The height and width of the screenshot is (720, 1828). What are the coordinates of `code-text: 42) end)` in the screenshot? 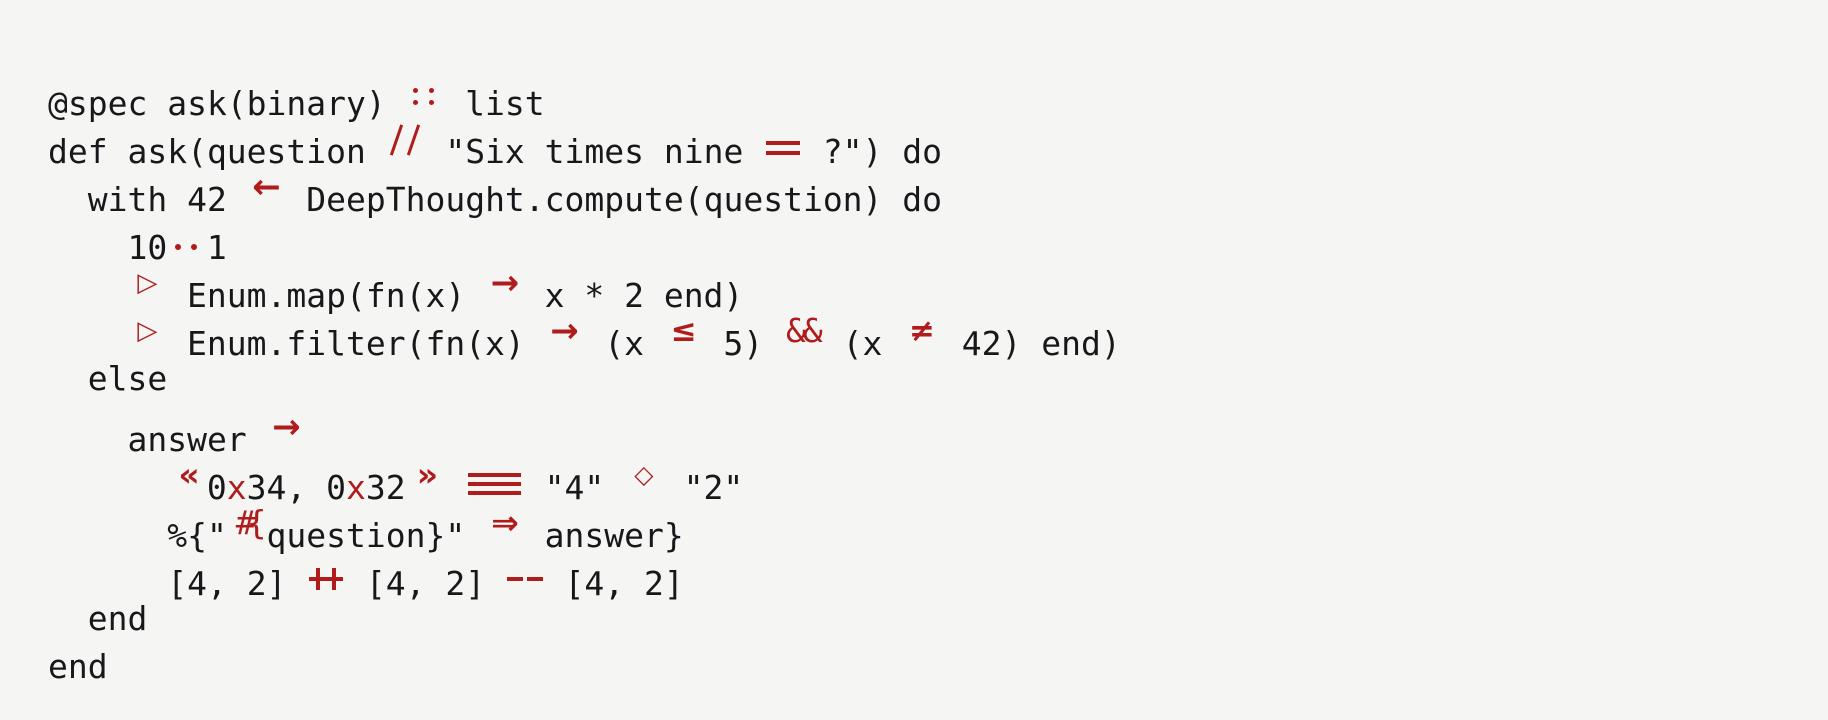 It's located at (1031, 343).